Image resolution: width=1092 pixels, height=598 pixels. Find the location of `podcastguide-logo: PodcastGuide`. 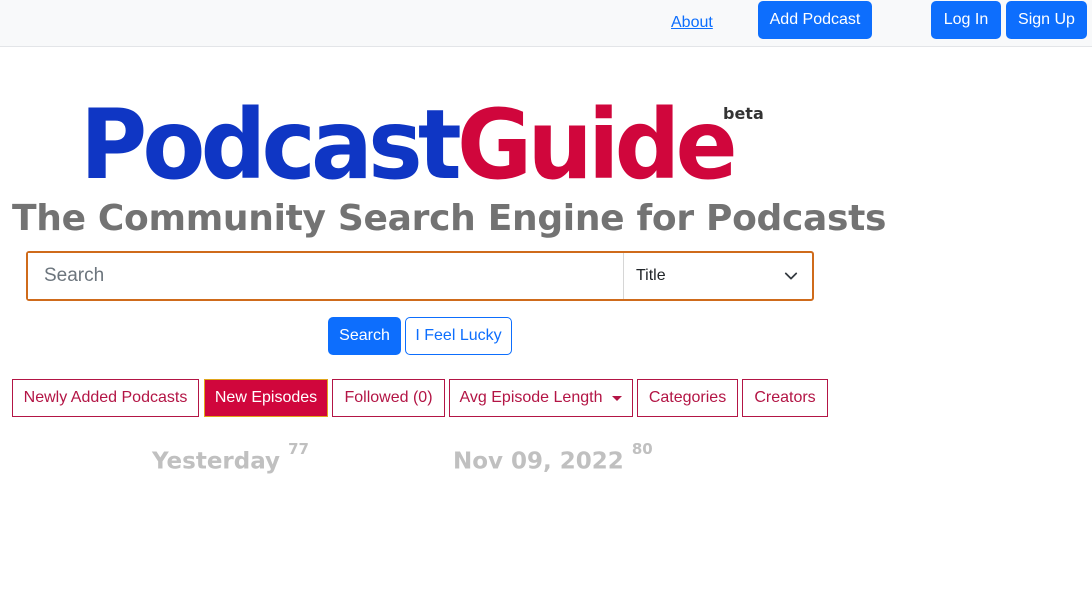

podcastguide-logo: PodcastGuide is located at coordinates (409, 145).